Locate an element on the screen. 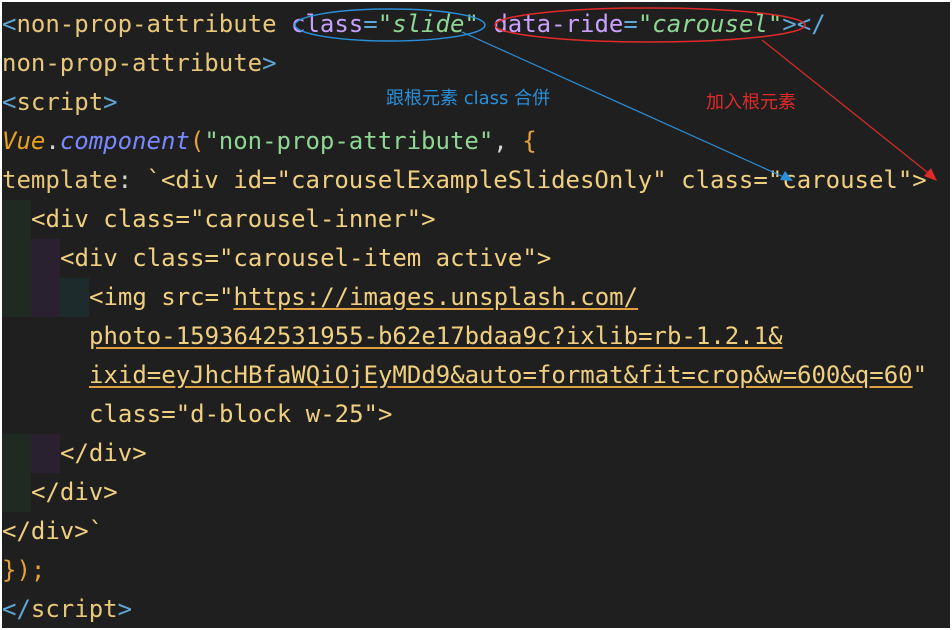 The image size is (952, 630). img-src-prefix: <img src=" is located at coordinates (161, 297).